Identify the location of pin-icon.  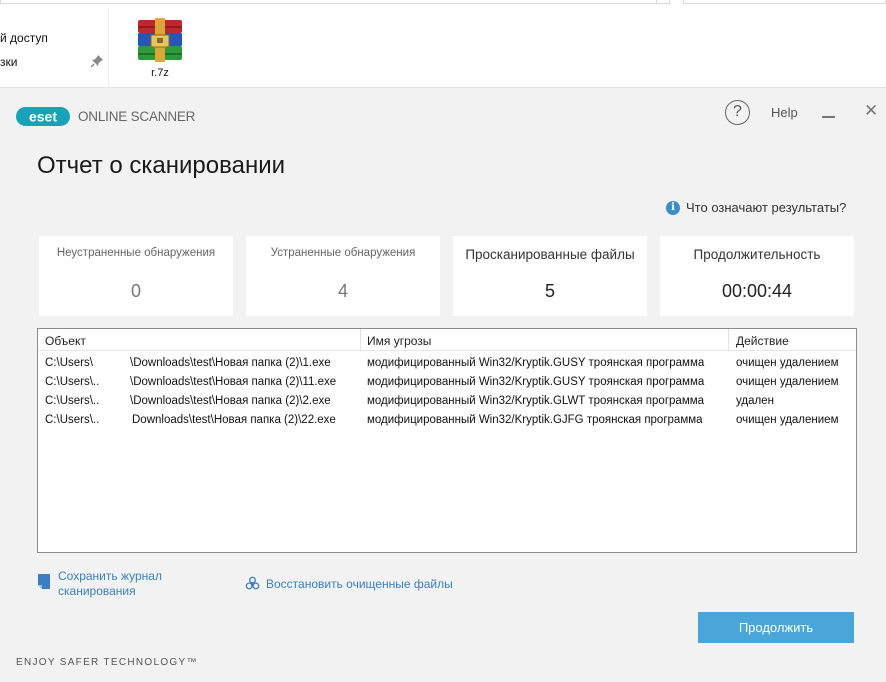
(96, 61).